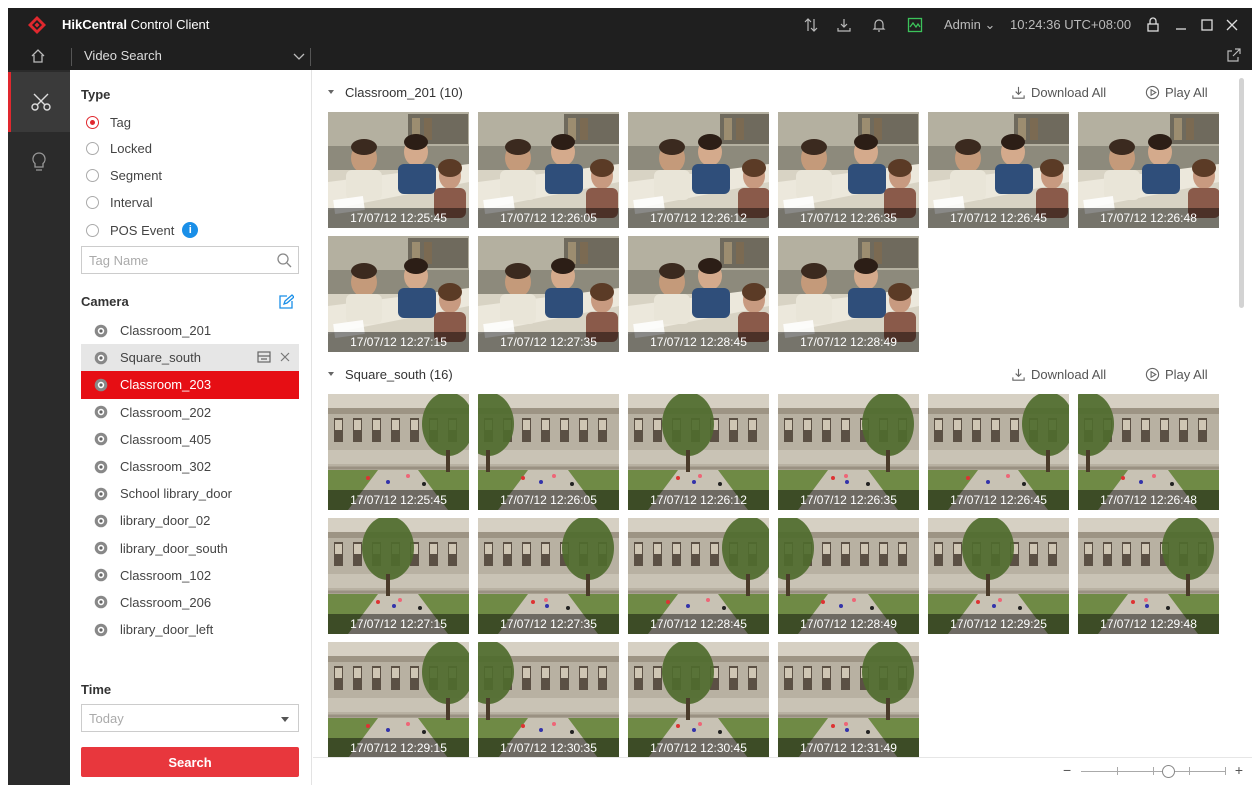  I want to click on camera-item: Classroom_405, so click(190, 439).